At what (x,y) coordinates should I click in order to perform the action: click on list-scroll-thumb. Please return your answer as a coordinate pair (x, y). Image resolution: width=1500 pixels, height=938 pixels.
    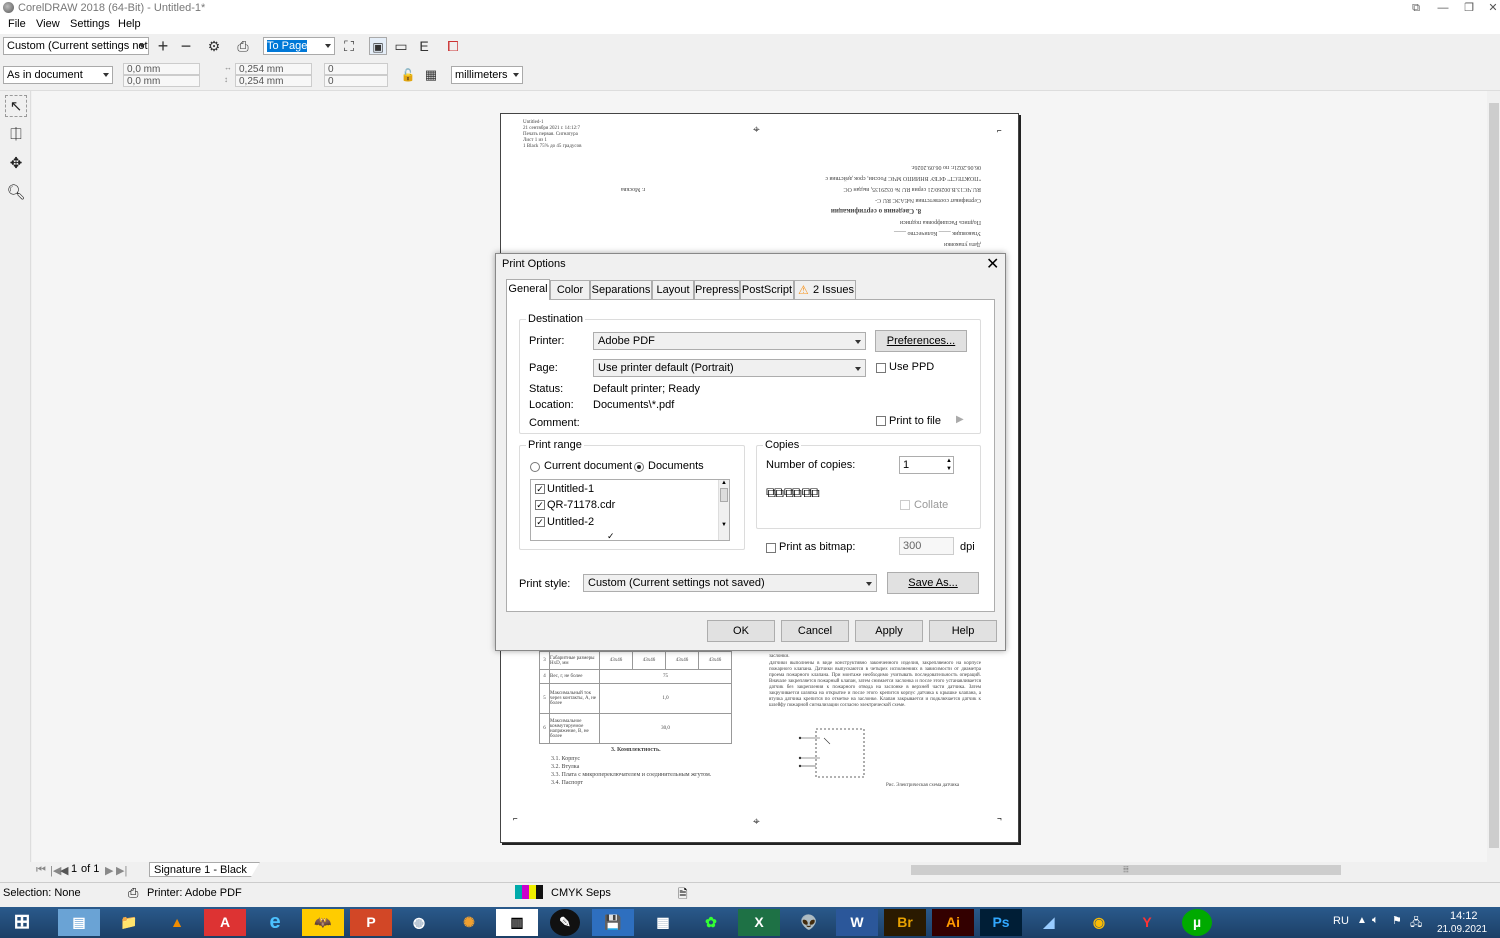
    Looking at the image, I should click on (724, 495).